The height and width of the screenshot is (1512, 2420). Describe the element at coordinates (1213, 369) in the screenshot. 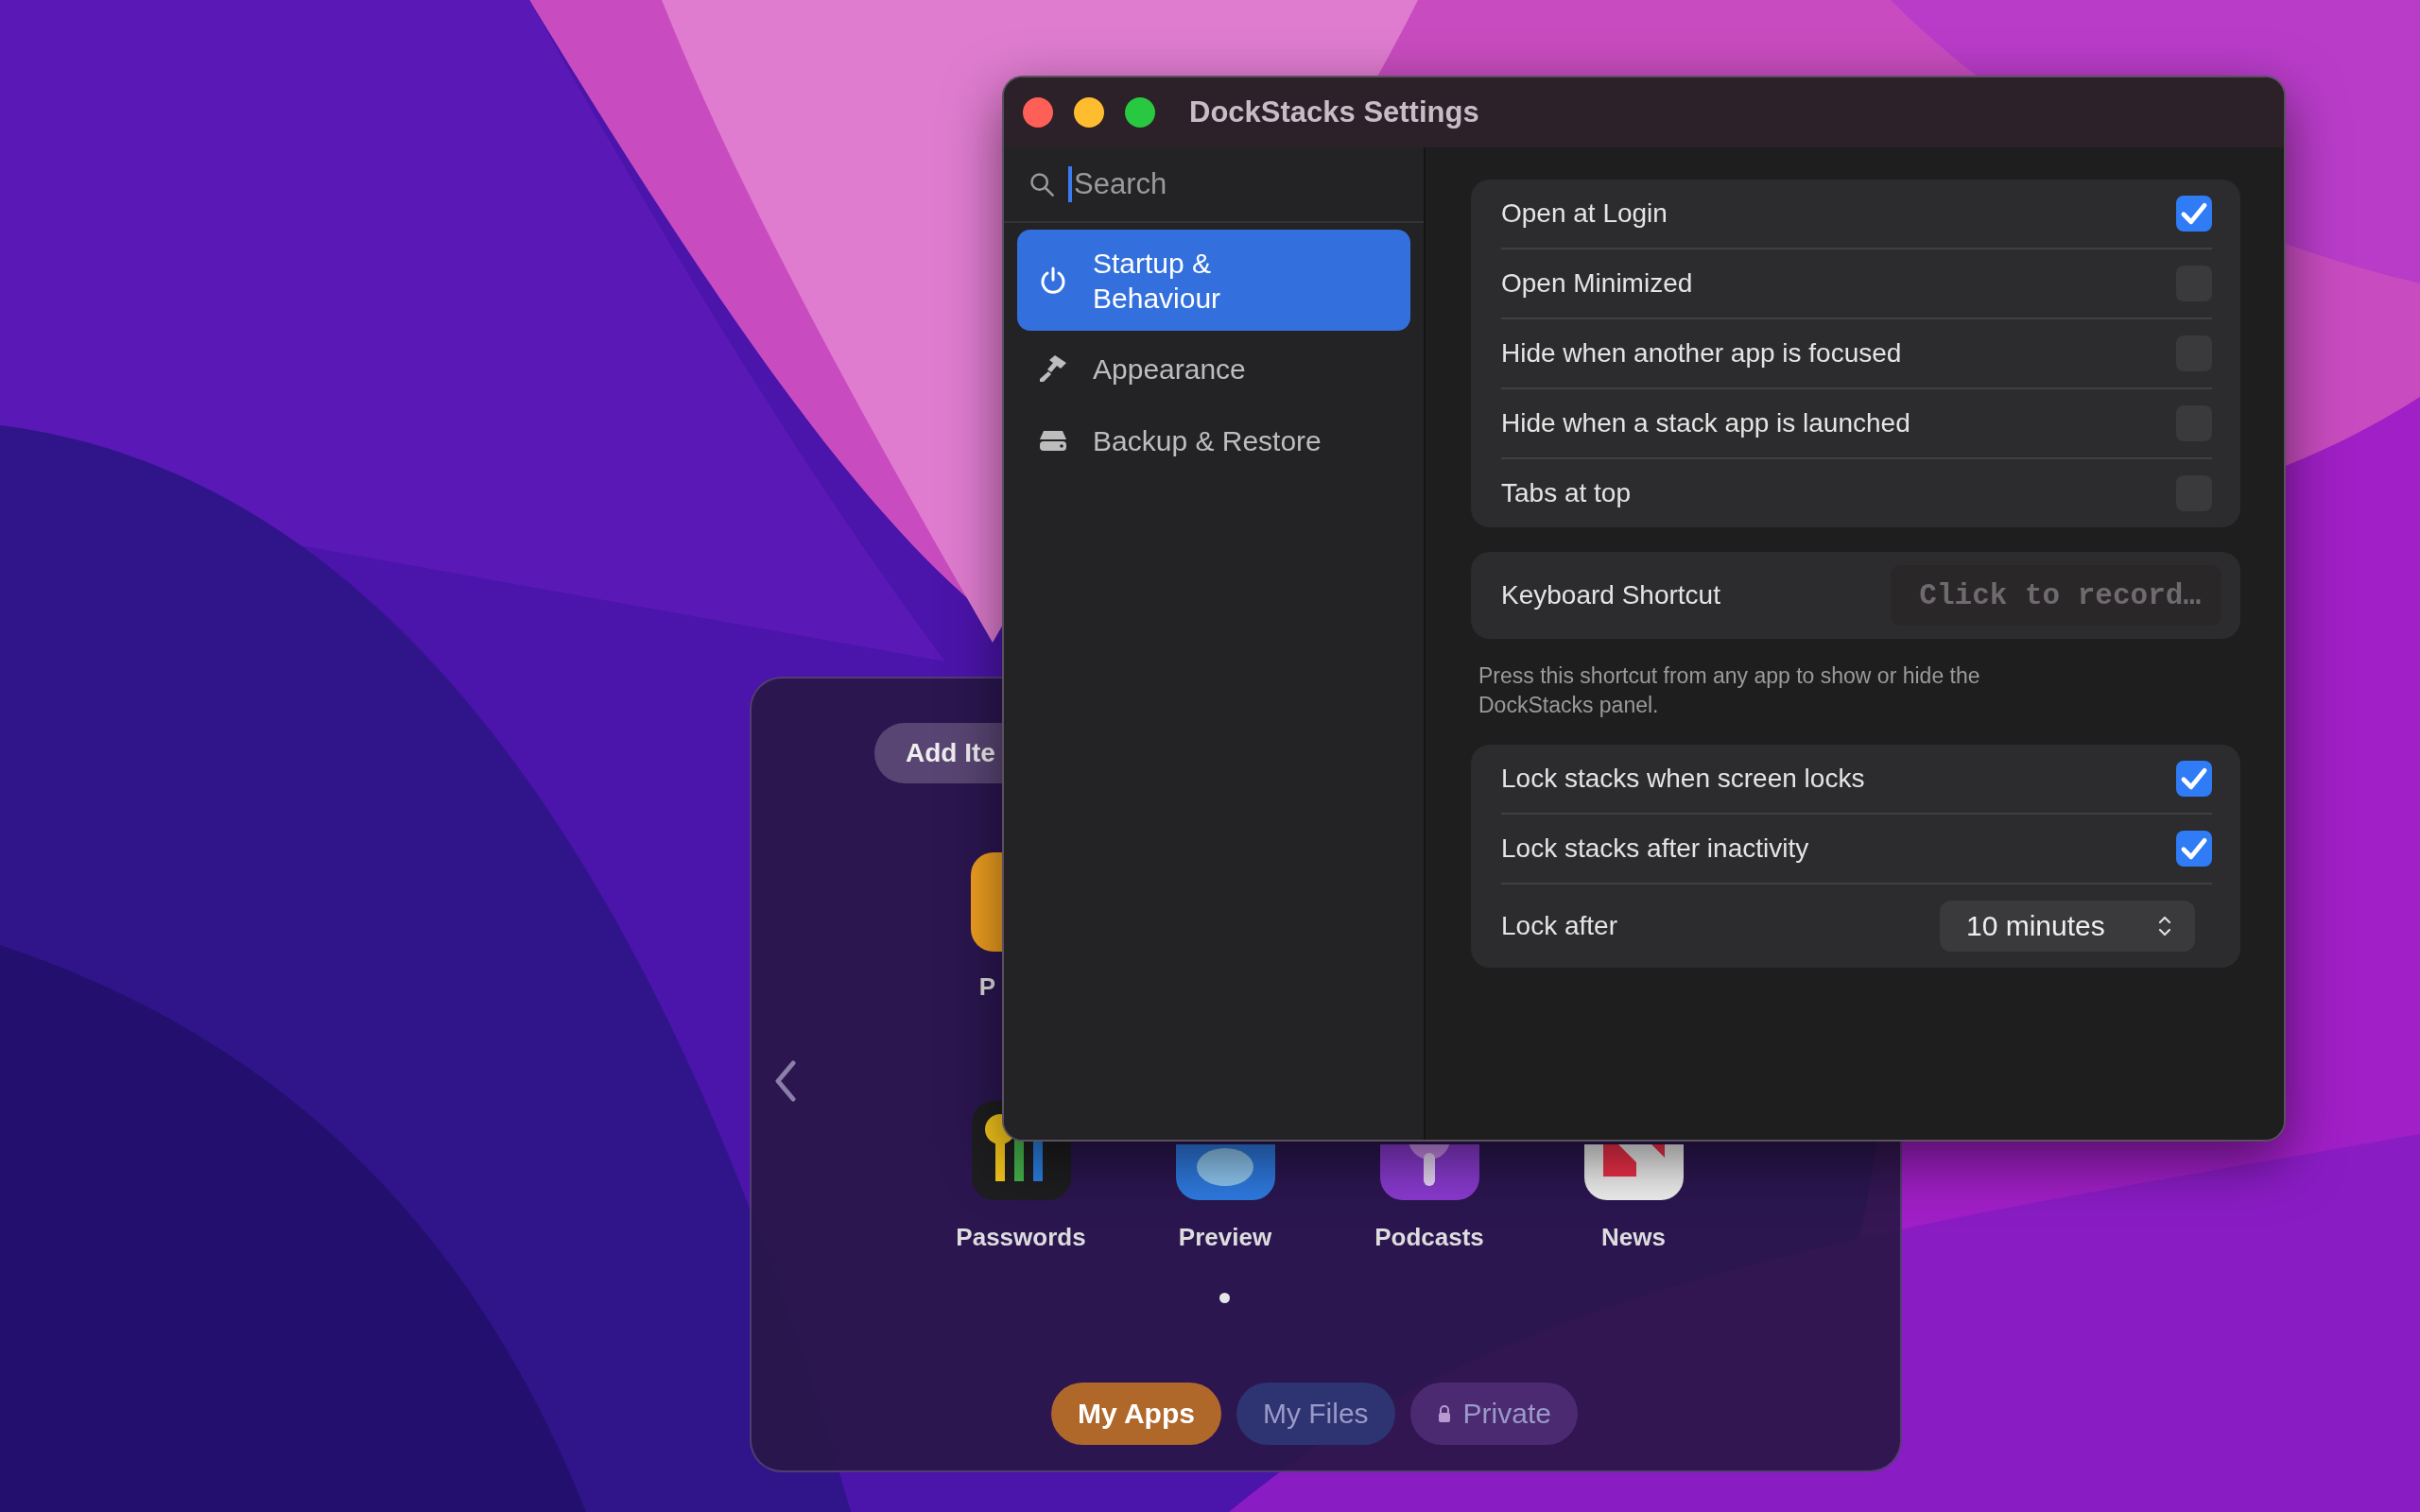

I see `sidebar-item: Appearance` at that location.